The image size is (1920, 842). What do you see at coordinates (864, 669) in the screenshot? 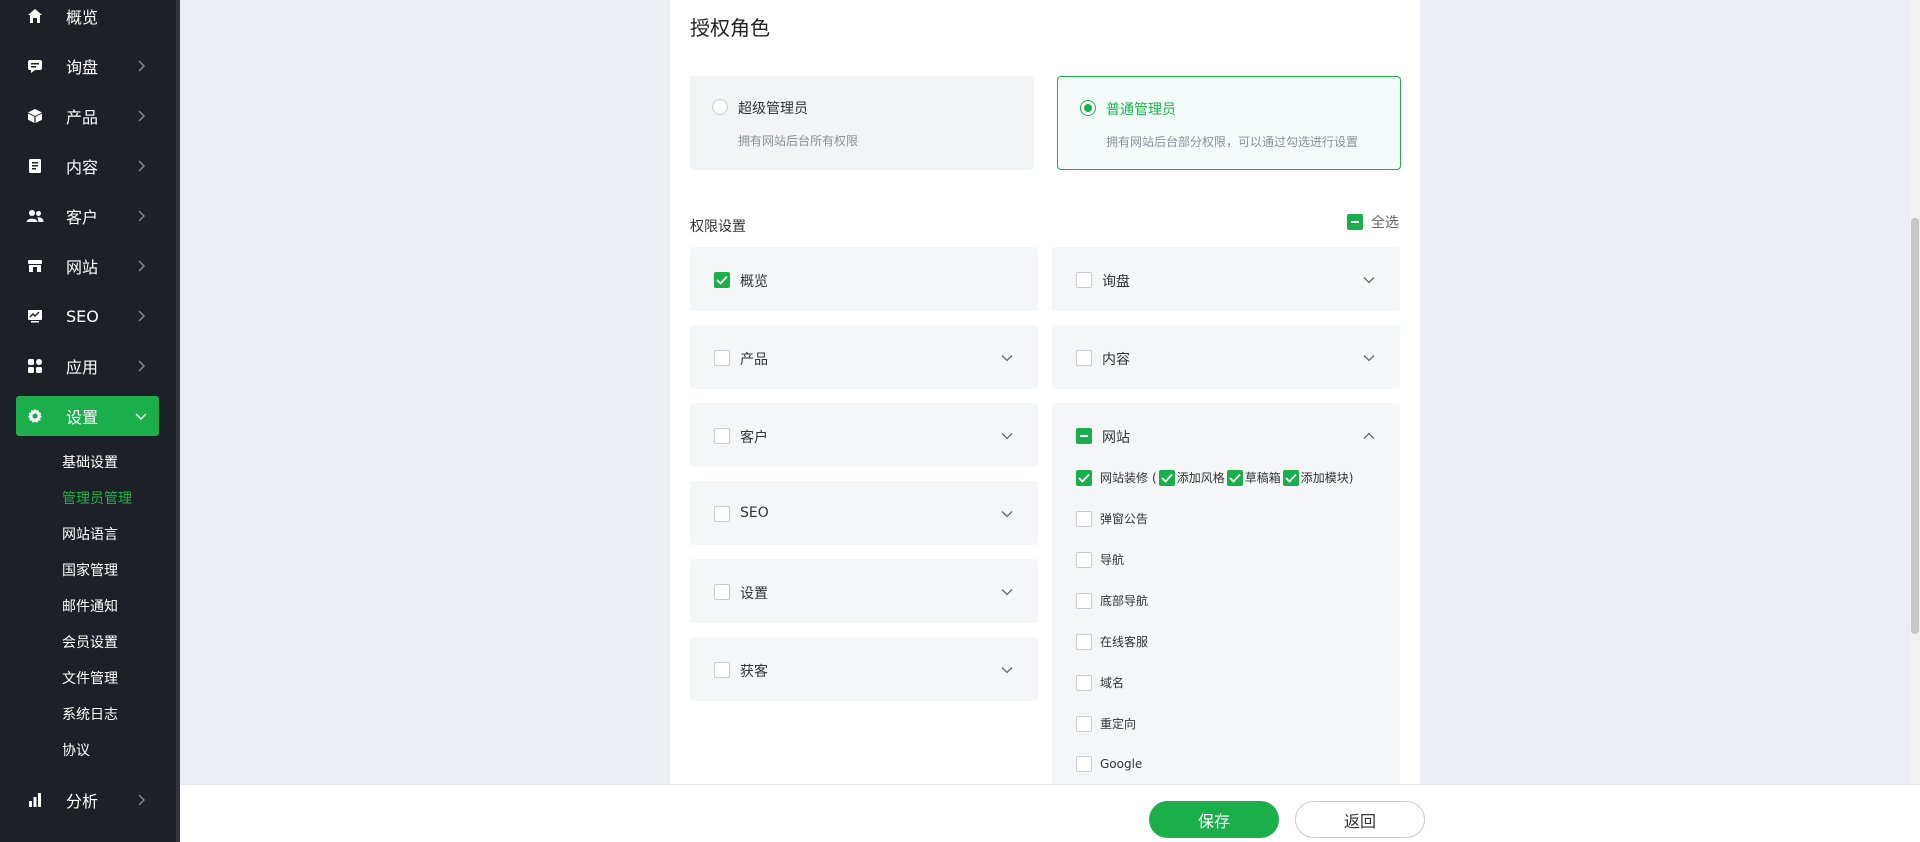
I see `perm-group-acquisition: 获客` at bounding box center [864, 669].